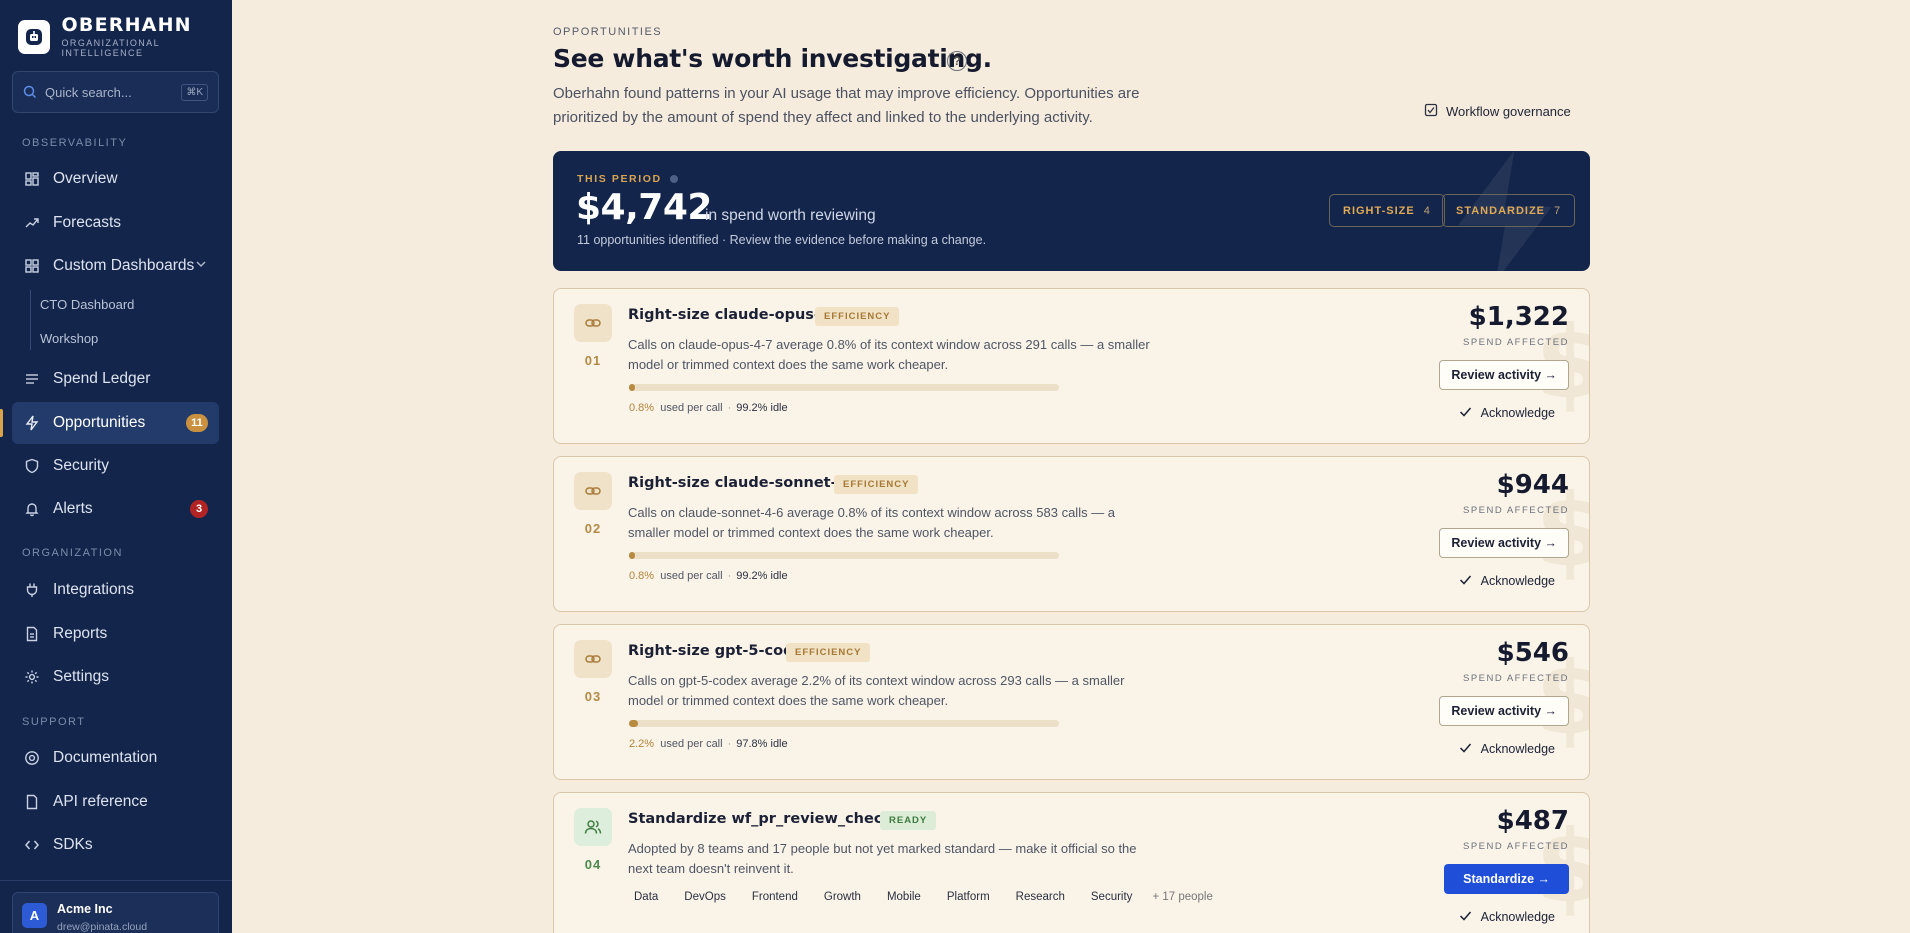 The image size is (1910, 933). Describe the element at coordinates (1465, 413) in the screenshot. I see `check-icon` at that location.